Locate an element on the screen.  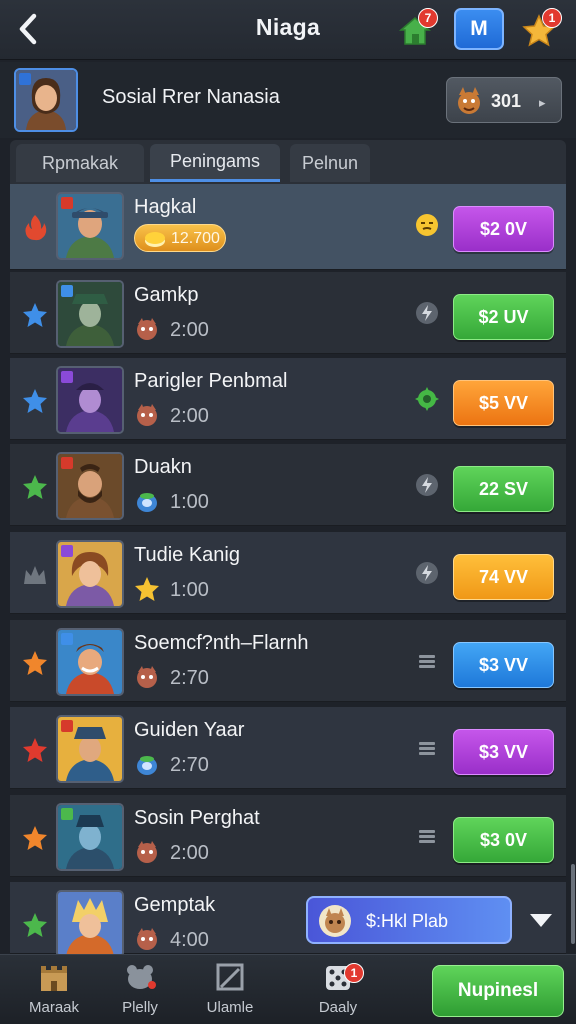
nav-label: Ulamle is located at coordinates (230, 1007).